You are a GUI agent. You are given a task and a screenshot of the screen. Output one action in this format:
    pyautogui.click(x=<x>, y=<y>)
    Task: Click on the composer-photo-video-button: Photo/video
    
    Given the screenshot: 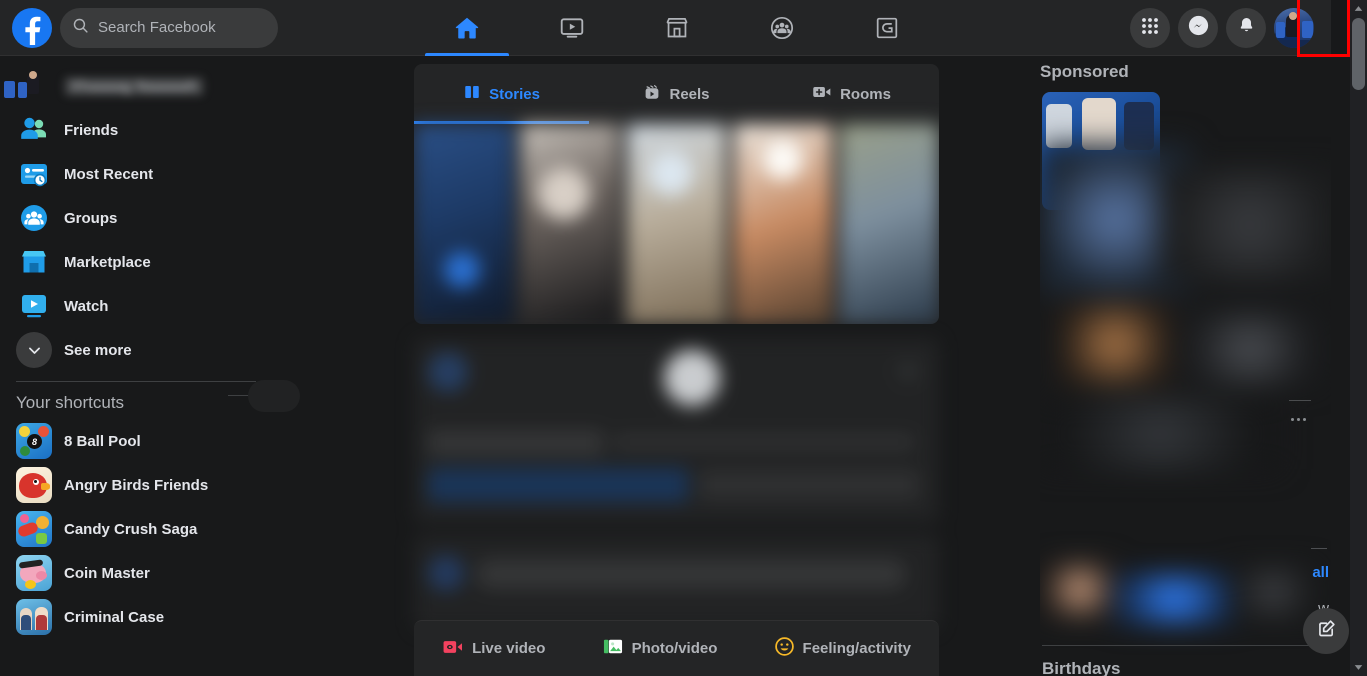 What is the action you would take?
    pyautogui.click(x=660, y=648)
    